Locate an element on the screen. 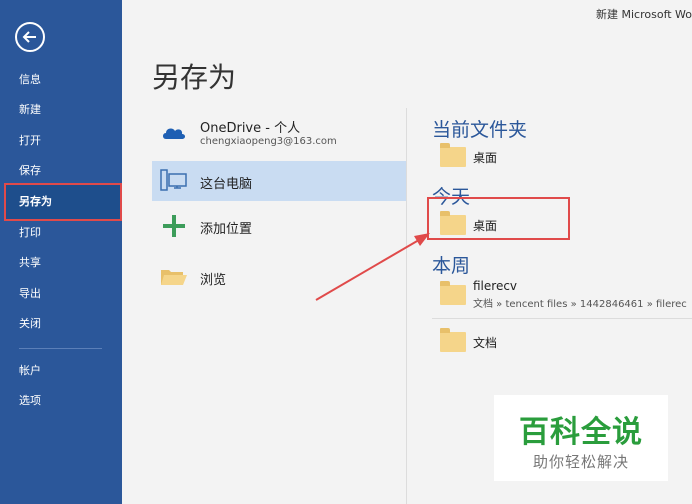 This screenshot has width=692, height=504. watermark-logo: 百科全说 助你轻松解决 is located at coordinates (581, 438).